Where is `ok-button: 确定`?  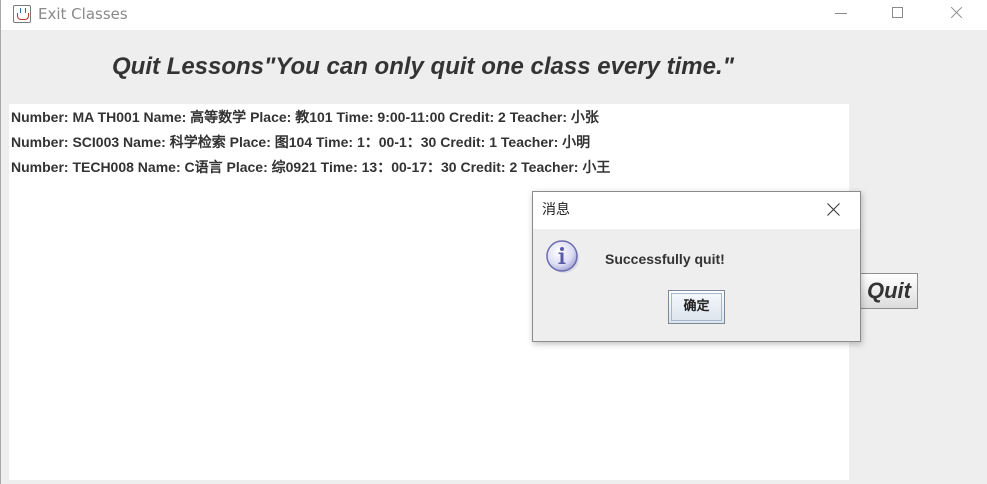
ok-button: 确定 is located at coordinates (696, 307).